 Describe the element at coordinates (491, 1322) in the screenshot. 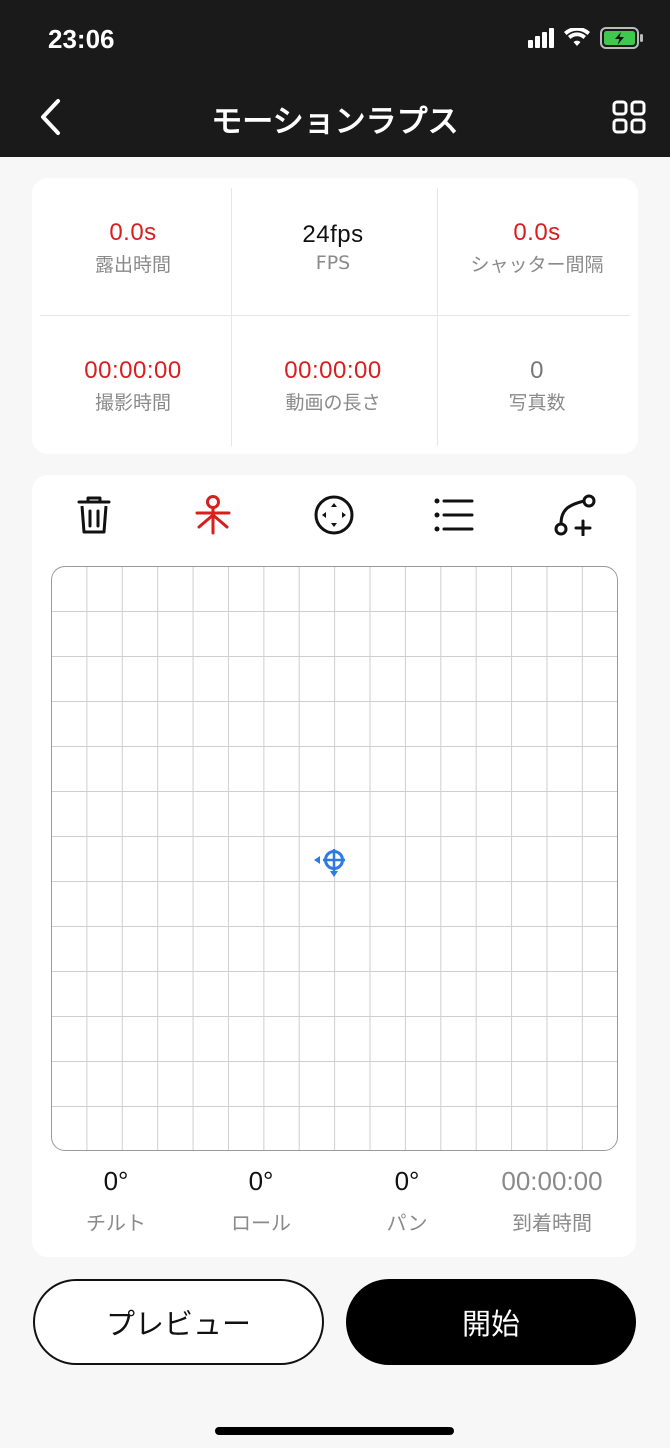

I see `start-button: 開始` at that location.